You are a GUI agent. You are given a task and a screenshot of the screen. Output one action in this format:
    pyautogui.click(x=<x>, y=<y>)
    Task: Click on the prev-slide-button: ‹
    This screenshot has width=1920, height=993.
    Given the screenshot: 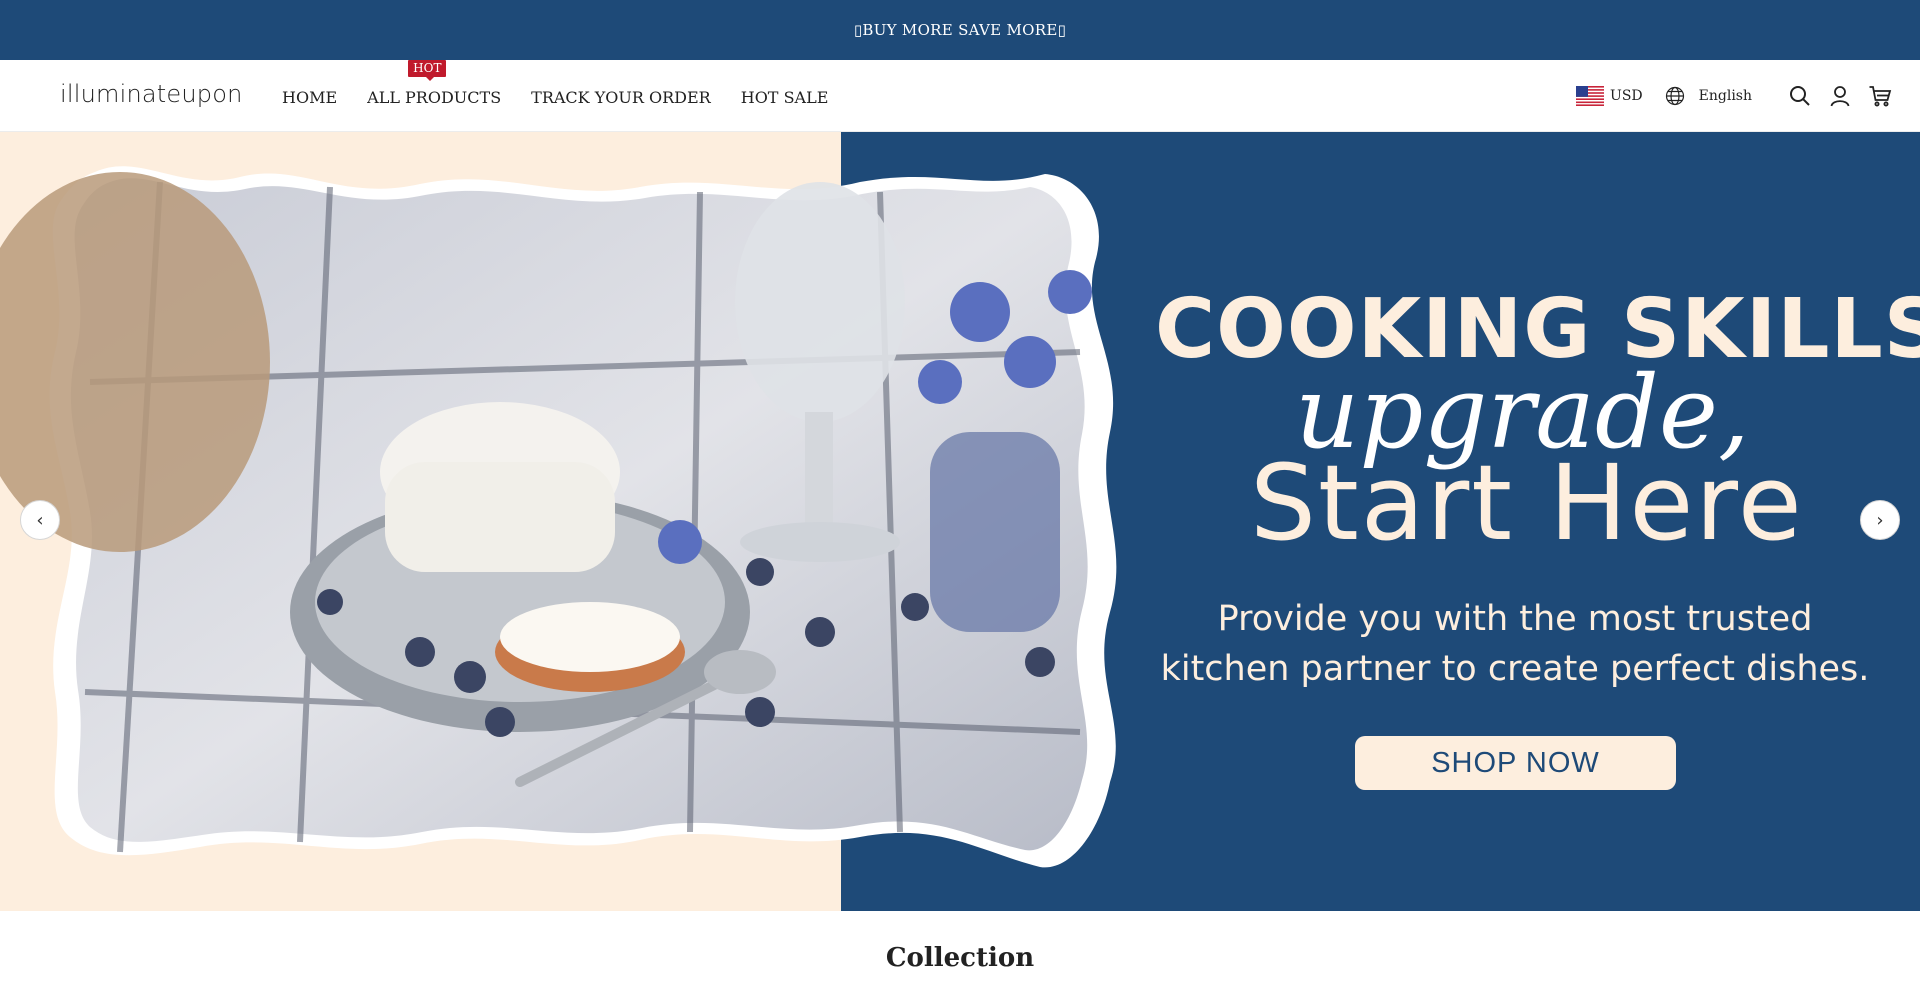 What is the action you would take?
    pyautogui.click(x=40, y=520)
    